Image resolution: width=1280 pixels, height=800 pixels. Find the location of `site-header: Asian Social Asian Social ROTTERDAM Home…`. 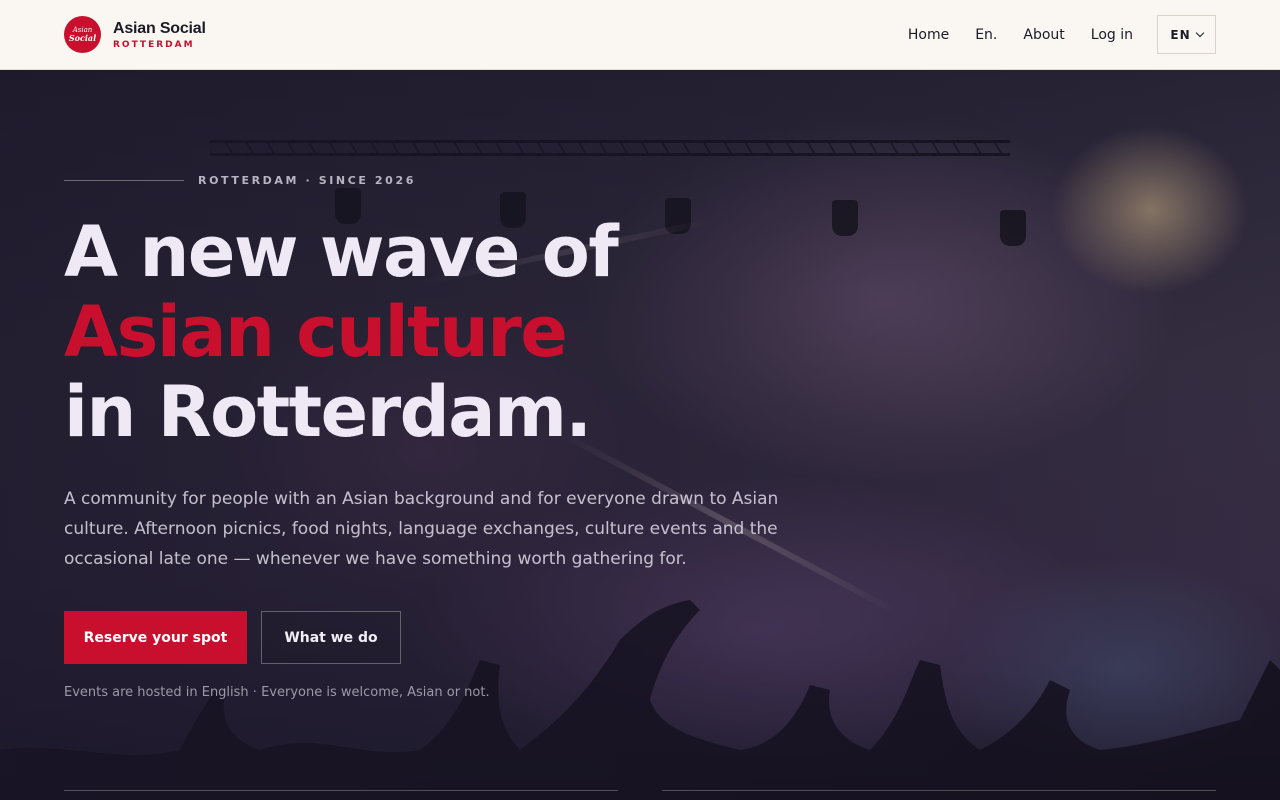

site-header: Asian Social Asian Social ROTTERDAM Home… is located at coordinates (640, 35).